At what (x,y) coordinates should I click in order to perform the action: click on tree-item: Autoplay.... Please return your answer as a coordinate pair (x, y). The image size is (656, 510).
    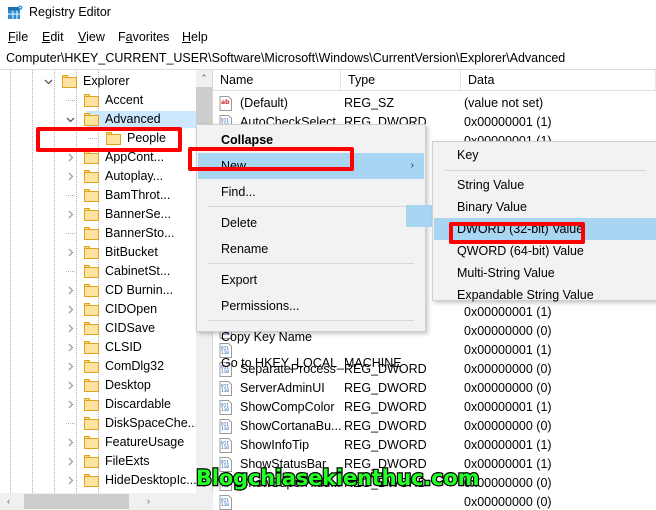
    Looking at the image, I should click on (106, 176).